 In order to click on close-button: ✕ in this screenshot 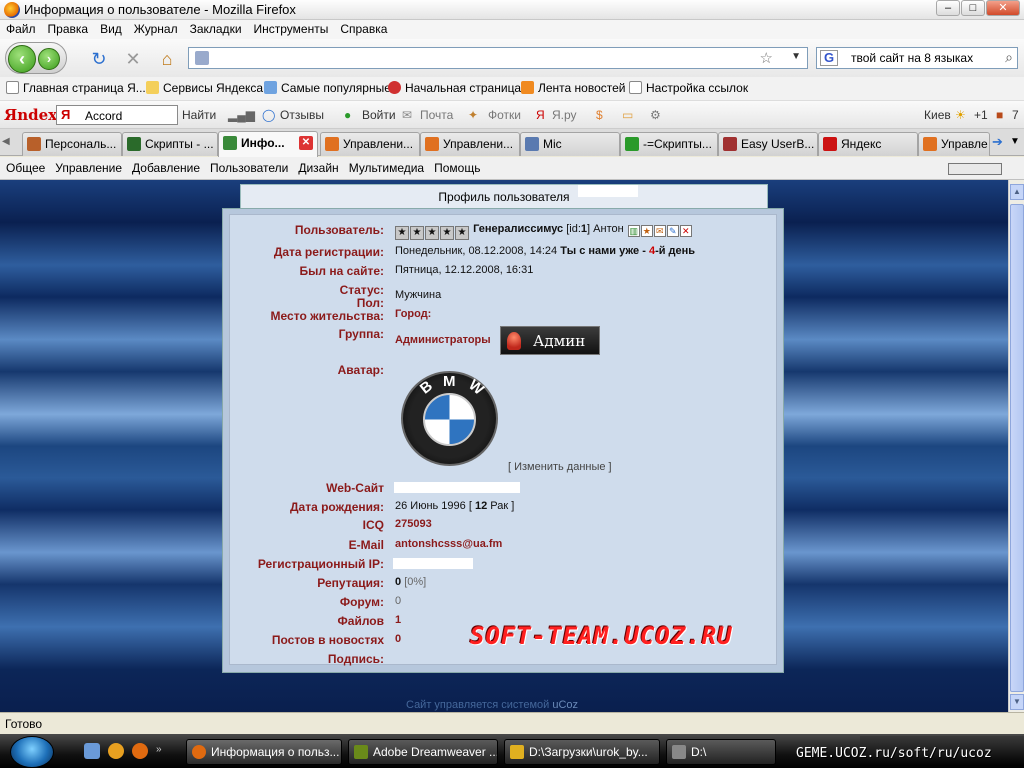, I will do `click(1003, 8)`.